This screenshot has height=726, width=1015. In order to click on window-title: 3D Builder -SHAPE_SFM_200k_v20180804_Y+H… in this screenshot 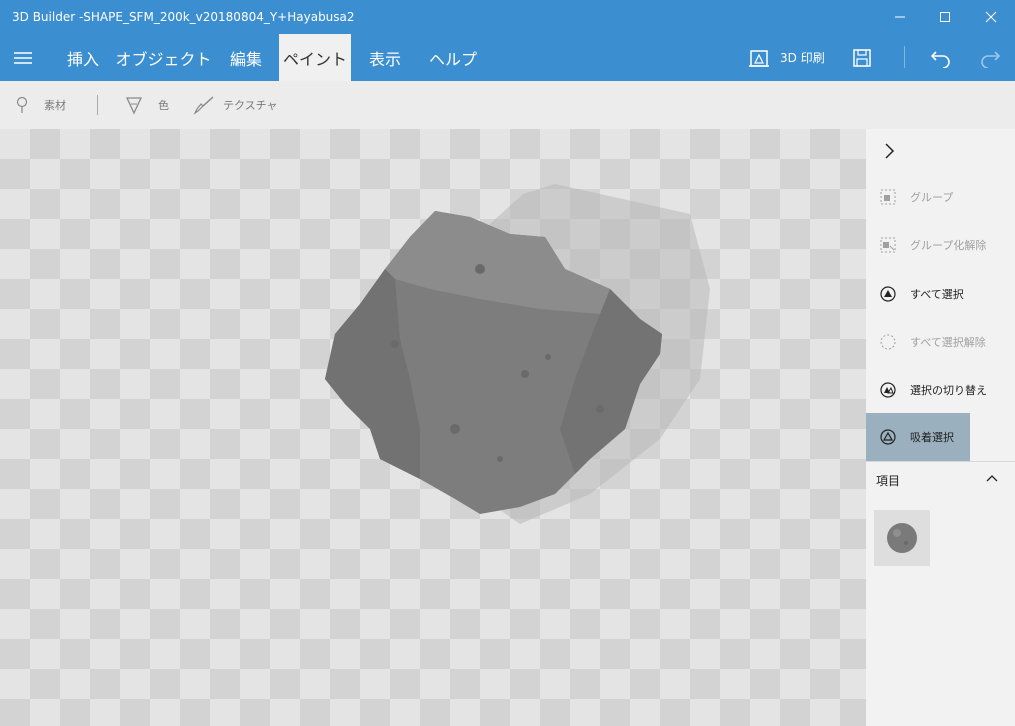, I will do `click(183, 17)`.